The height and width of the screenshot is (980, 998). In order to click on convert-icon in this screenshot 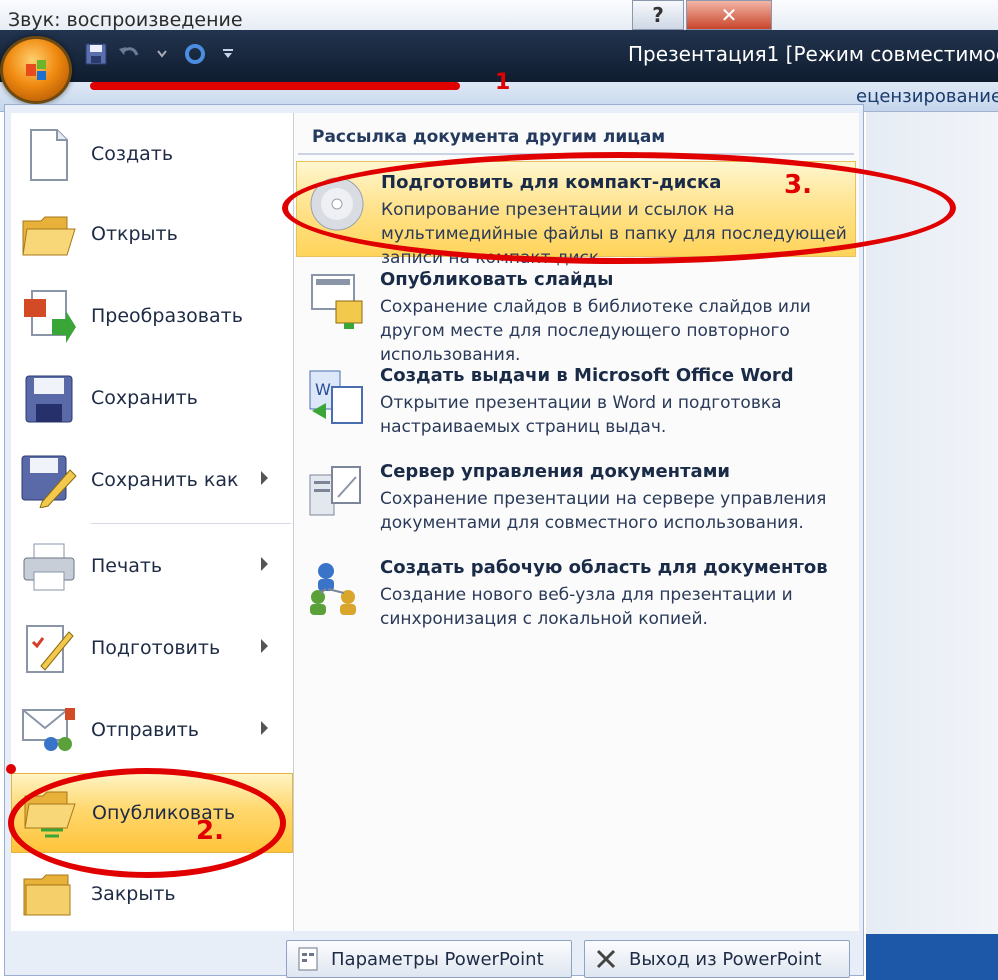, I will do `click(50, 316)`.